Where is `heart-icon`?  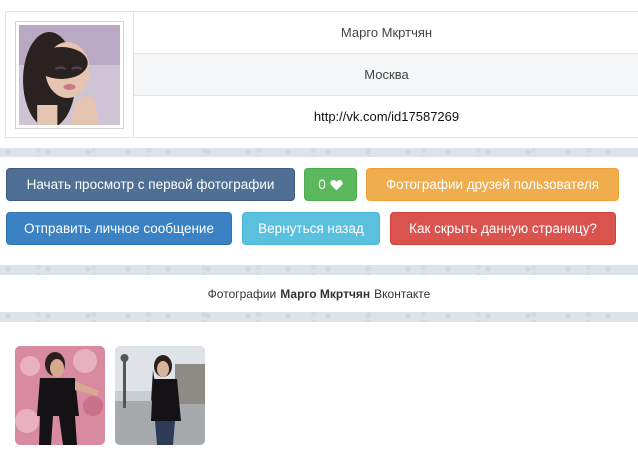
heart-icon is located at coordinates (336, 184).